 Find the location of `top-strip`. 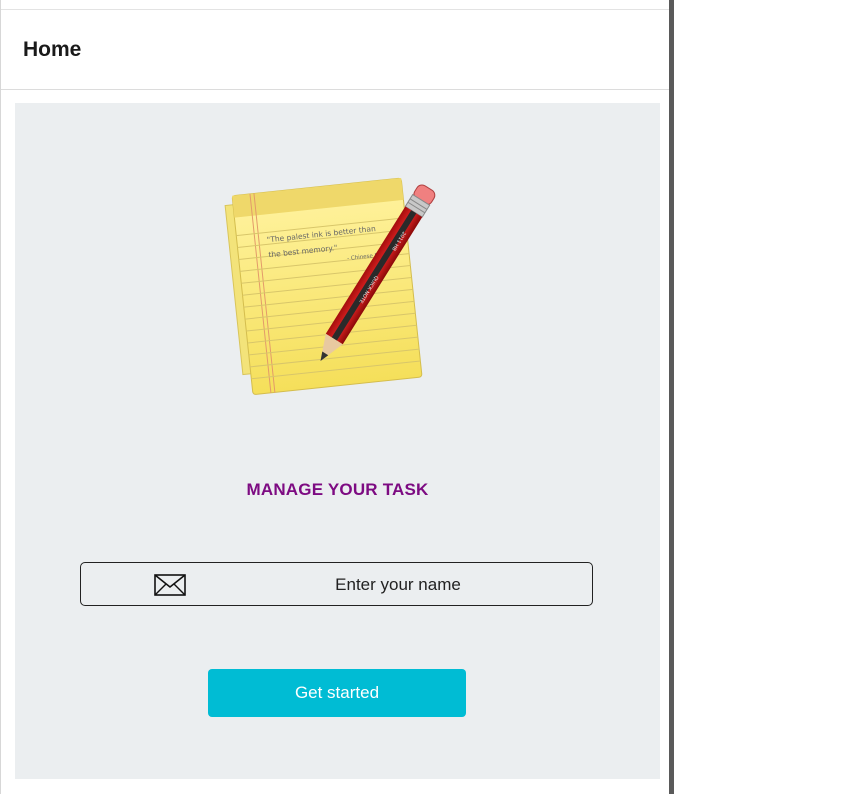

top-strip is located at coordinates (335, 5).